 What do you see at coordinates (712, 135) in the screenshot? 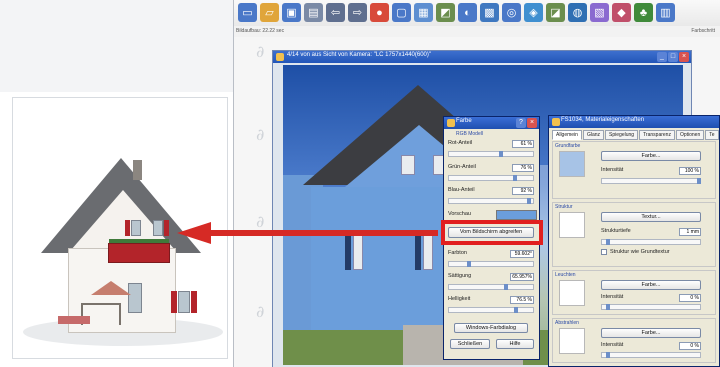
I see `tab-texture: Te` at bounding box center [712, 135].